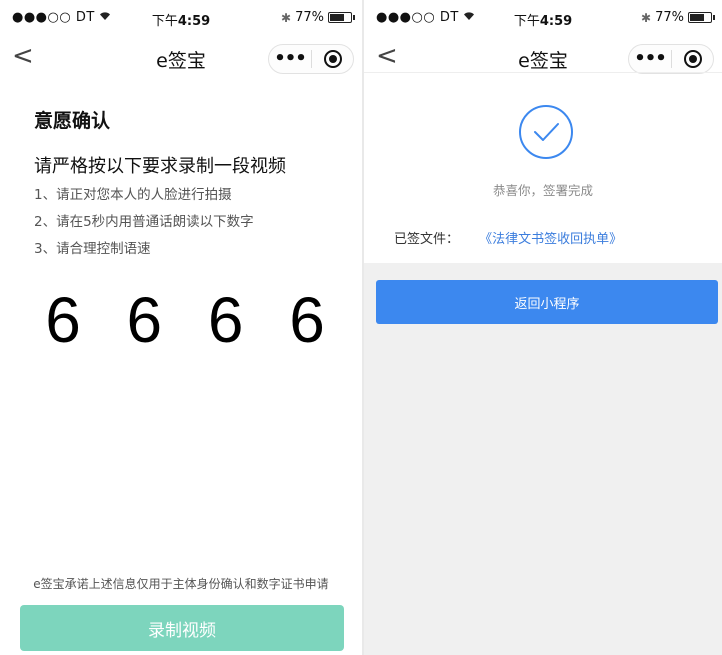 The height and width of the screenshot is (655, 722). I want to click on return-miniprogram-button: 返回小程序, so click(547, 302).